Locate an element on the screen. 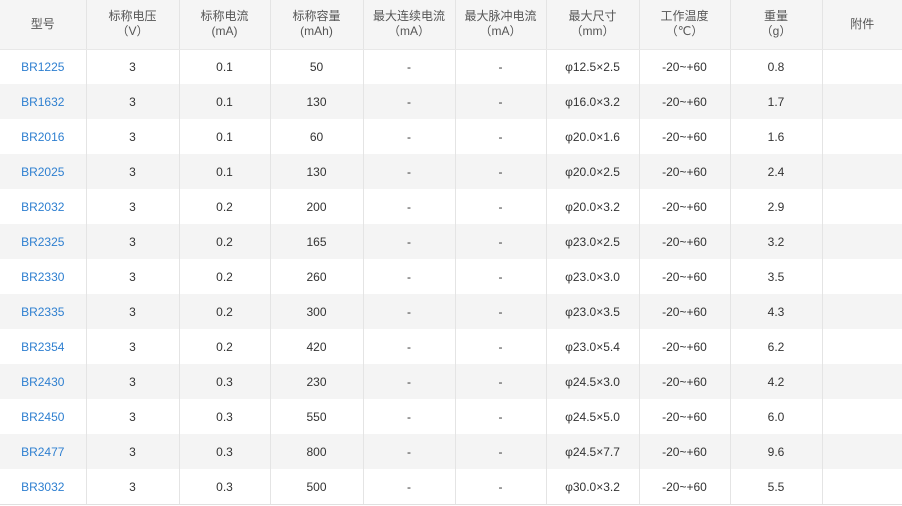  model-link: BR2430 is located at coordinates (43, 381).